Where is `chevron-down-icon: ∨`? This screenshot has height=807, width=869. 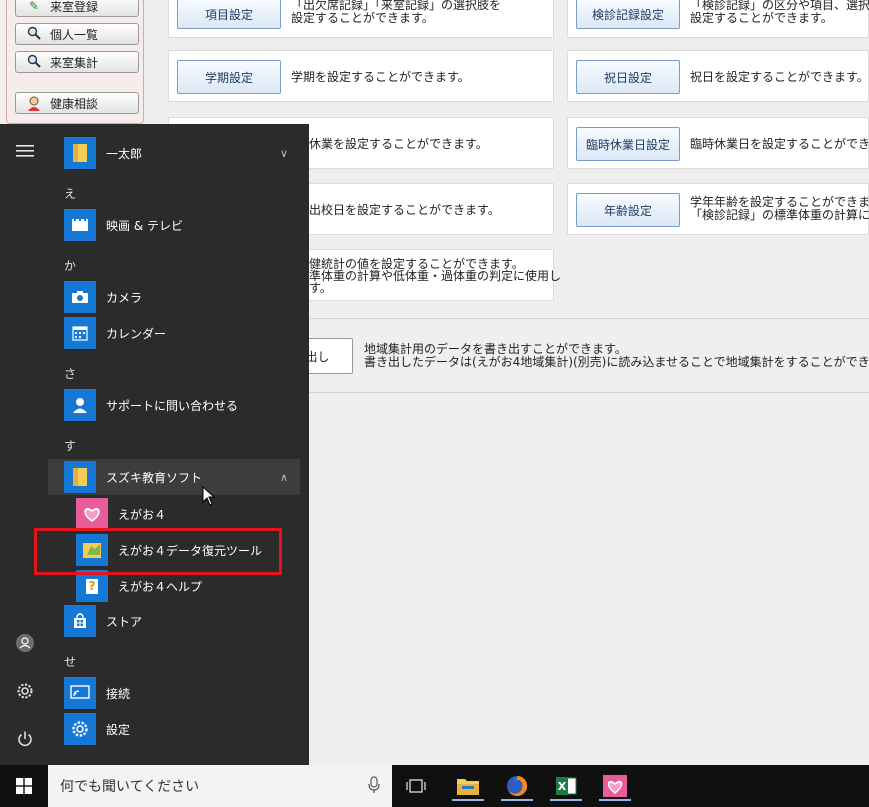
chevron-down-icon: ∨ is located at coordinates (284, 153).